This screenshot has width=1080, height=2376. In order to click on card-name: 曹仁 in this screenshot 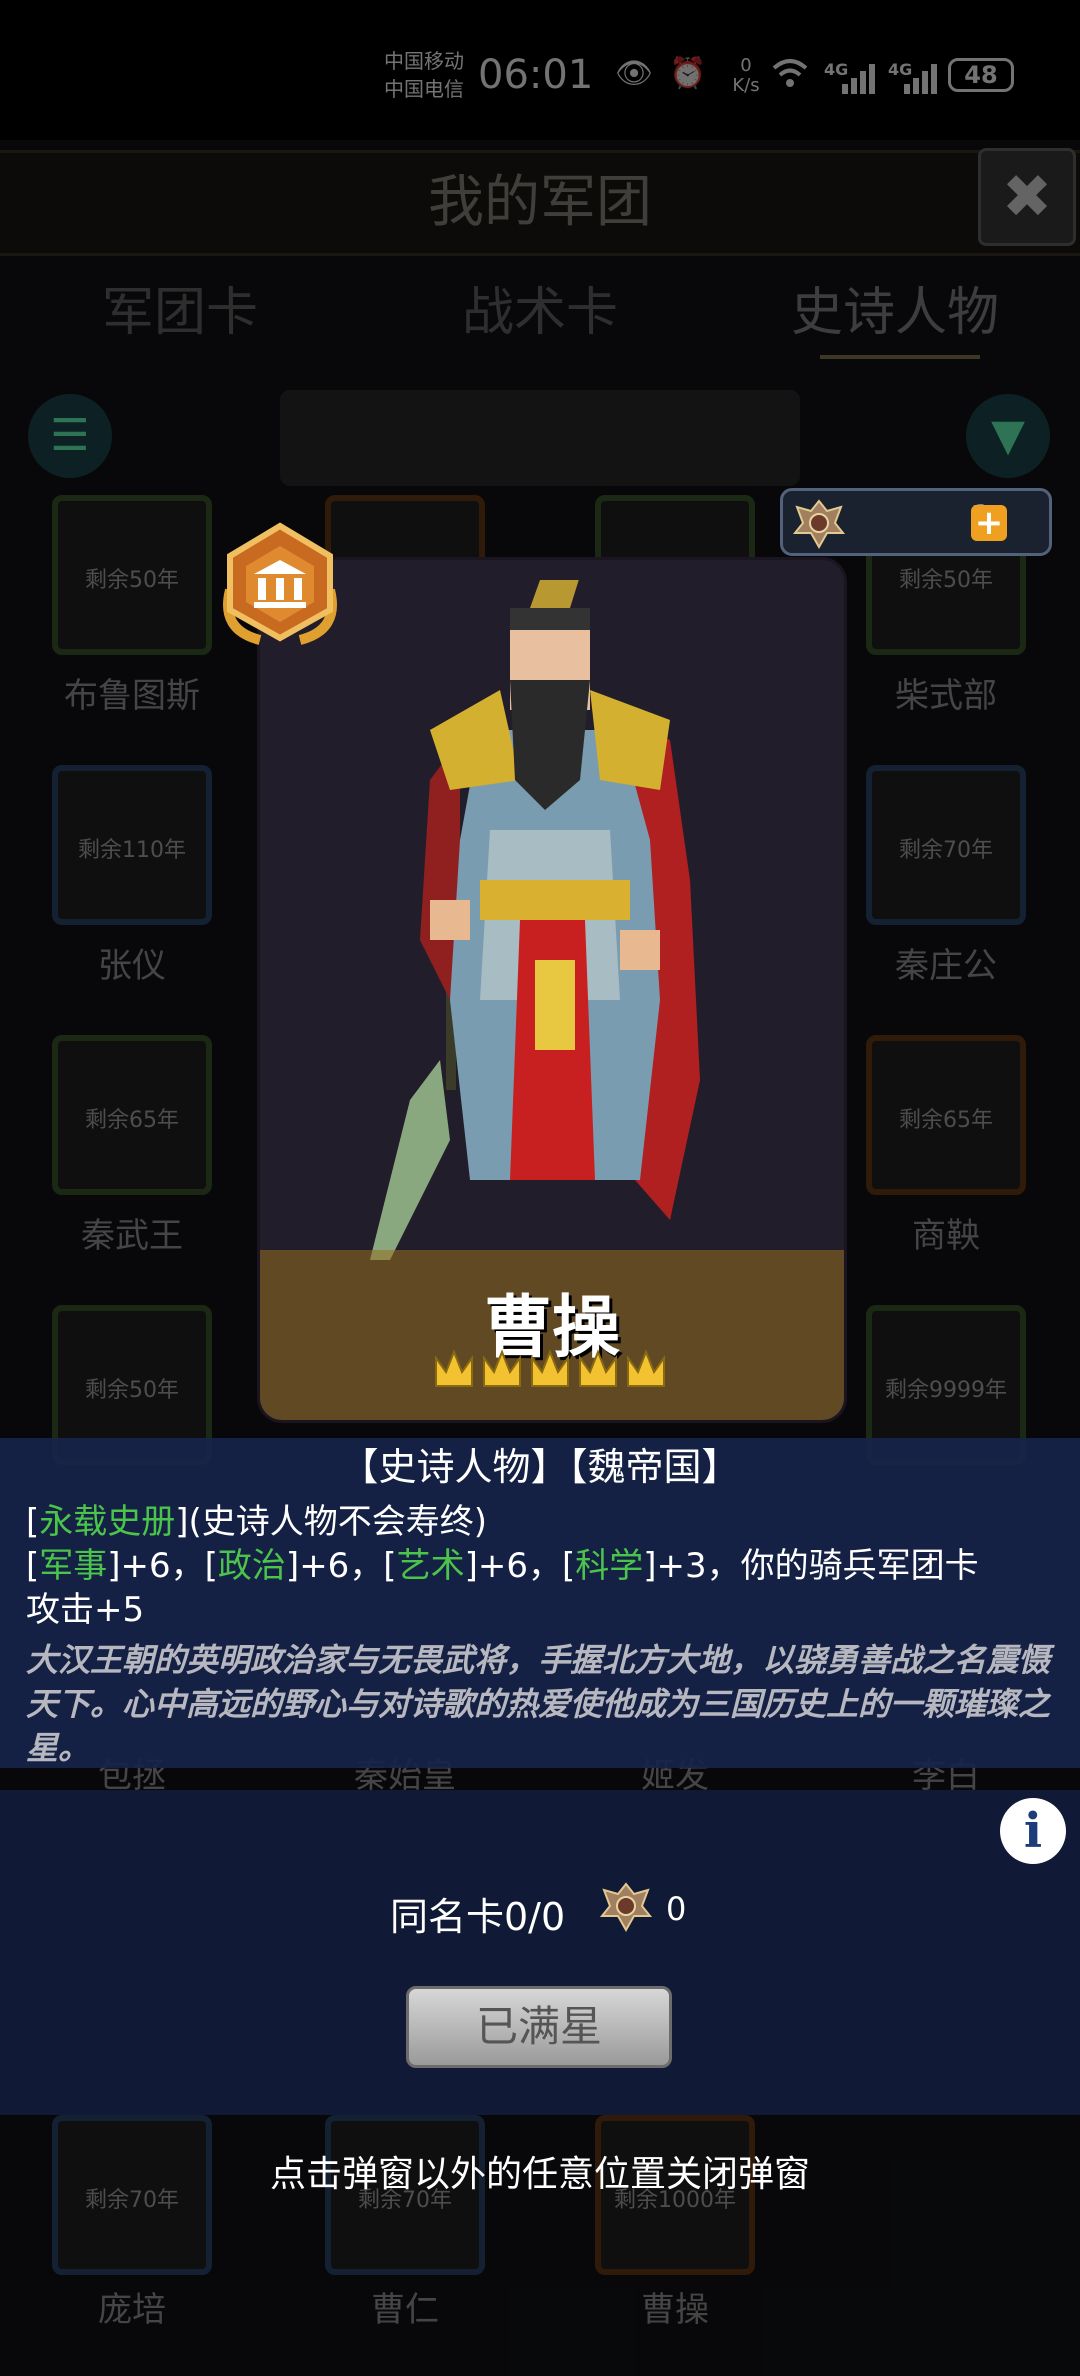, I will do `click(405, 2310)`.